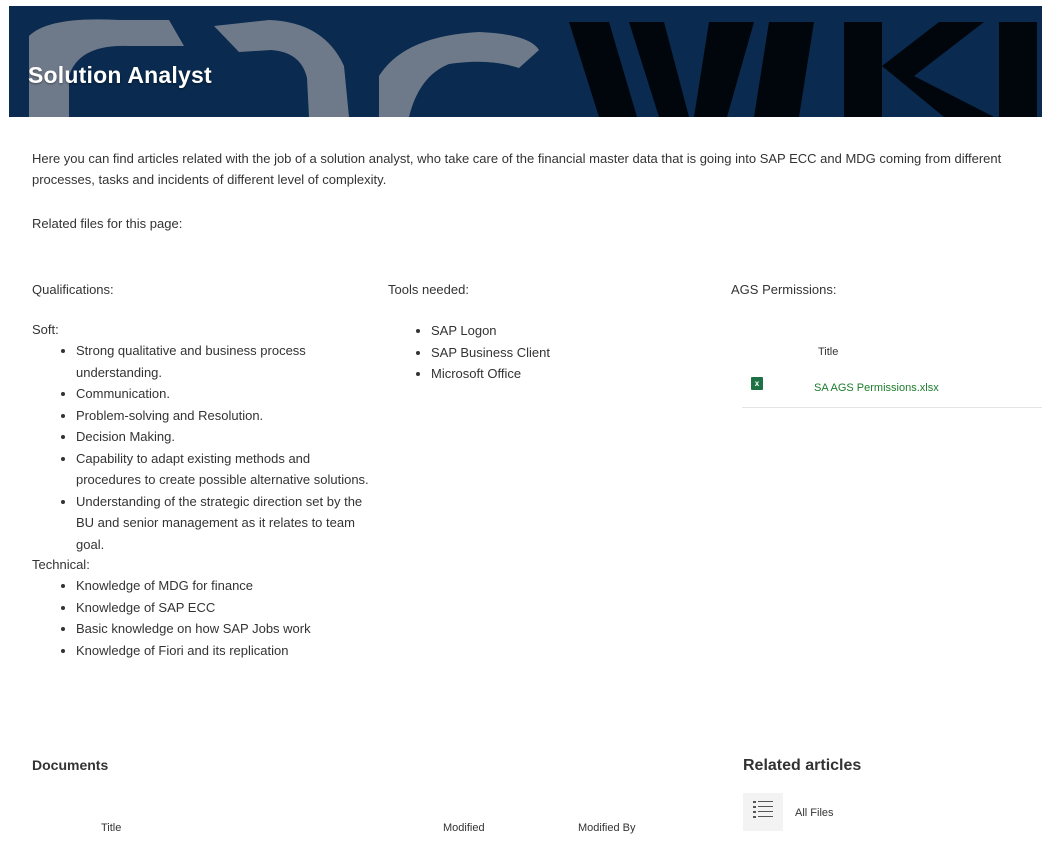  What do you see at coordinates (224, 394) in the screenshot?
I see `list-item: Communication.` at bounding box center [224, 394].